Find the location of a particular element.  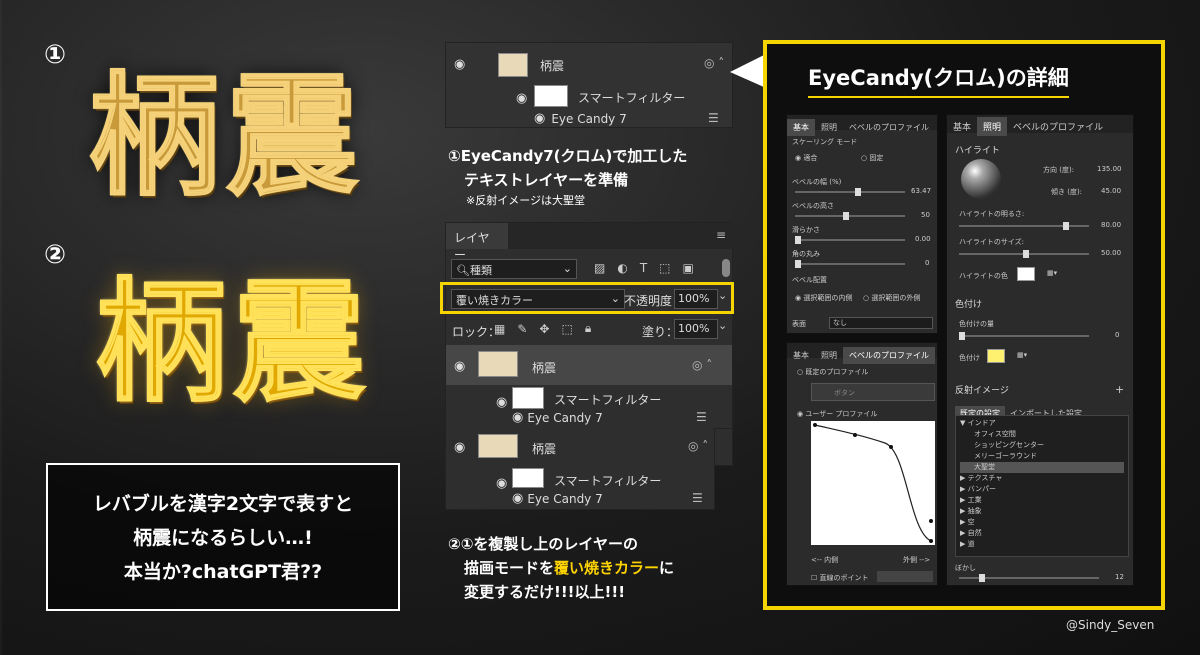

brightness-slider is located at coordinates (1024, 226).